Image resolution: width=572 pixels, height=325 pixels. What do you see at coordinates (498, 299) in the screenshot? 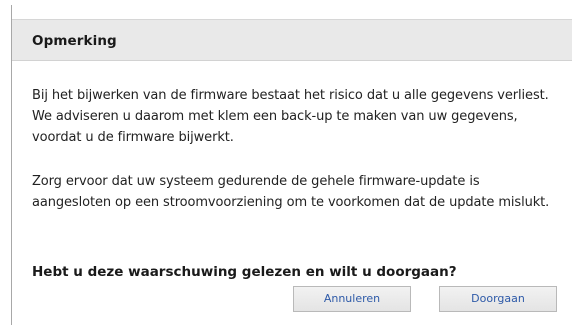
I see `continue-button: Doorgaan` at bounding box center [498, 299].